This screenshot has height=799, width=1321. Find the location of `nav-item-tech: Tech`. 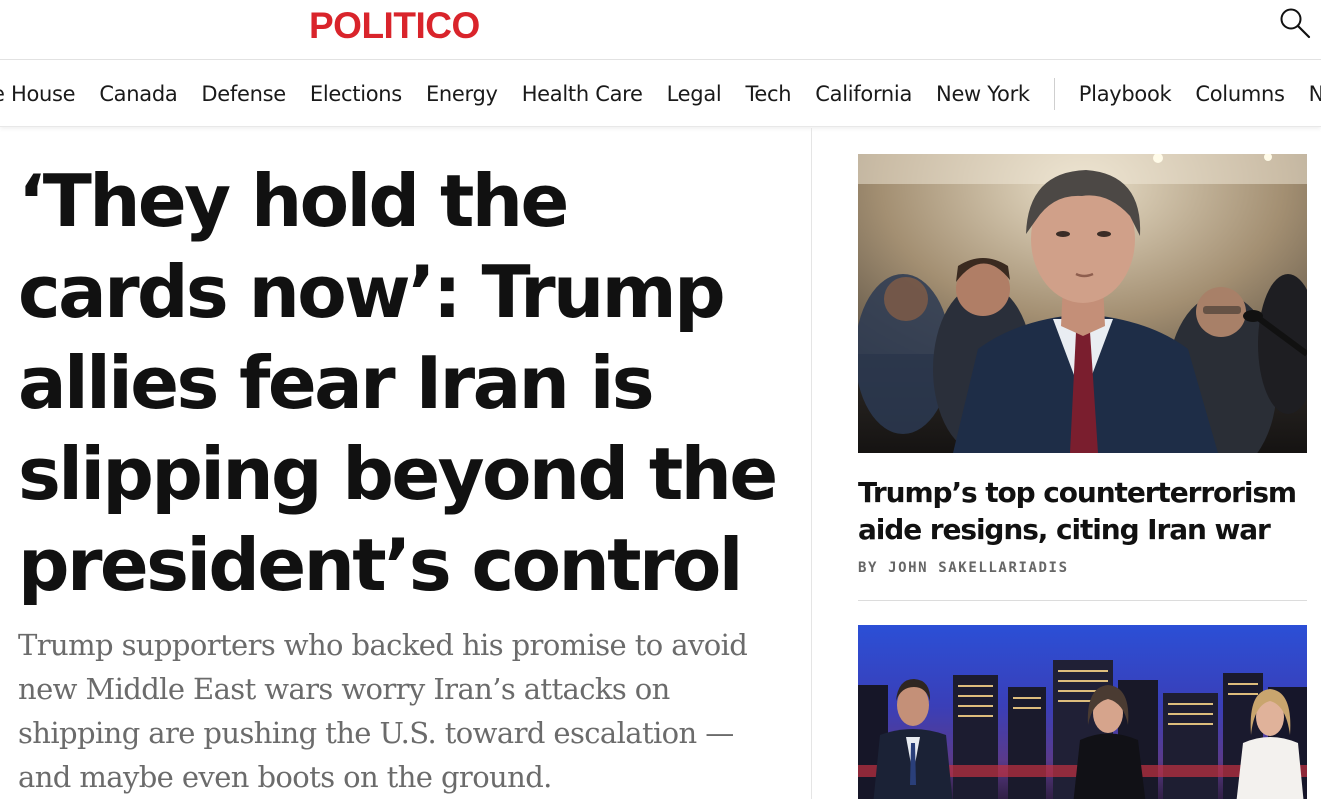

nav-item-tech: Tech is located at coordinates (768, 94).